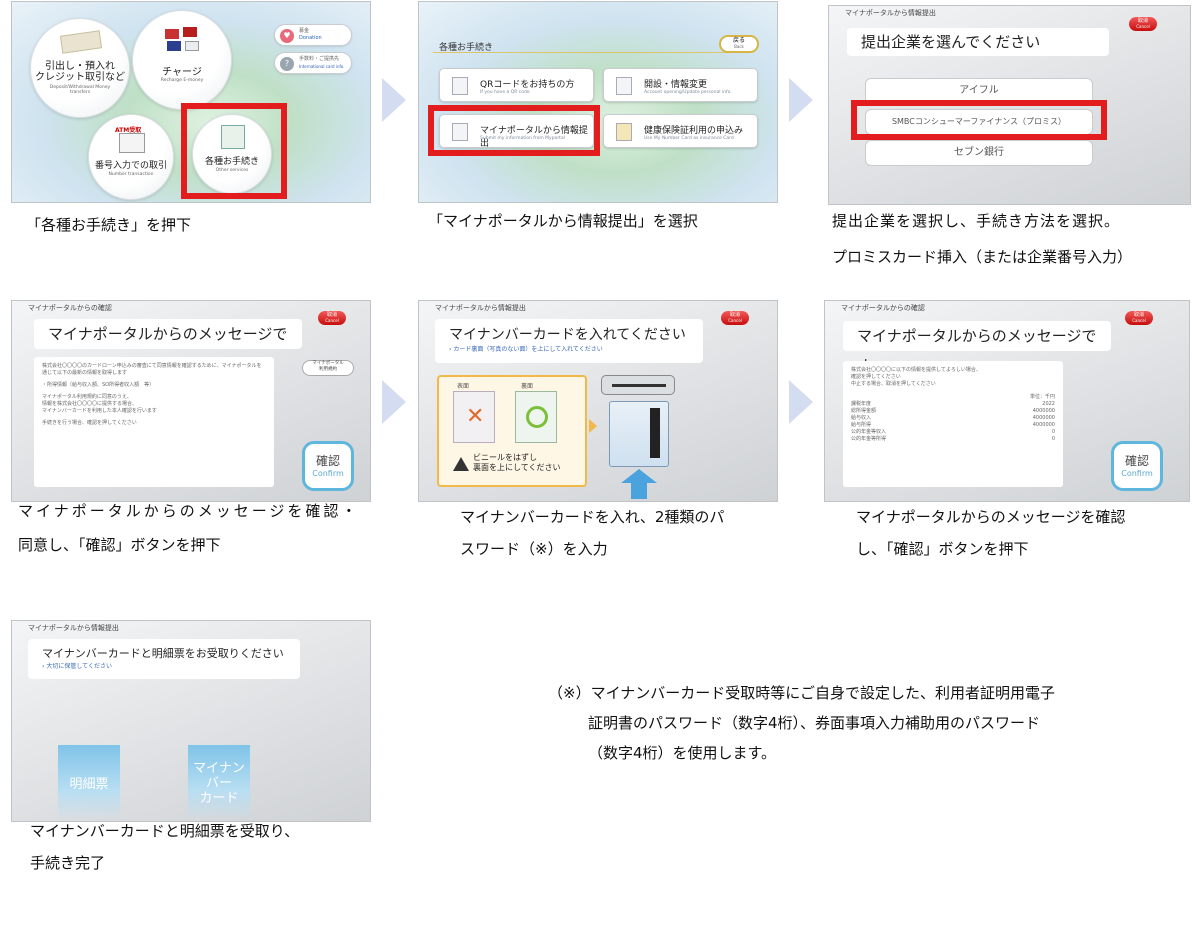 The width and height of the screenshot is (1200, 944). I want to click on msg-line: マイナンバーカードを利用した本人確認を行います, so click(99, 411).